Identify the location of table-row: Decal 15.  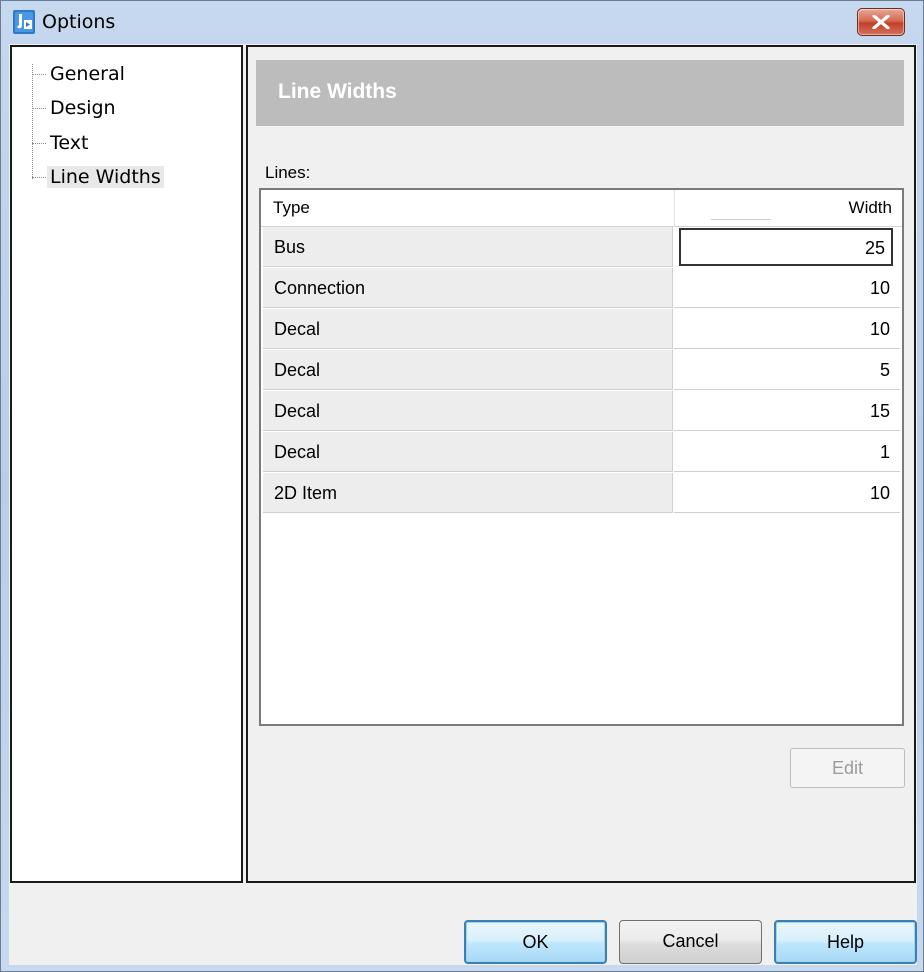
(581, 411).